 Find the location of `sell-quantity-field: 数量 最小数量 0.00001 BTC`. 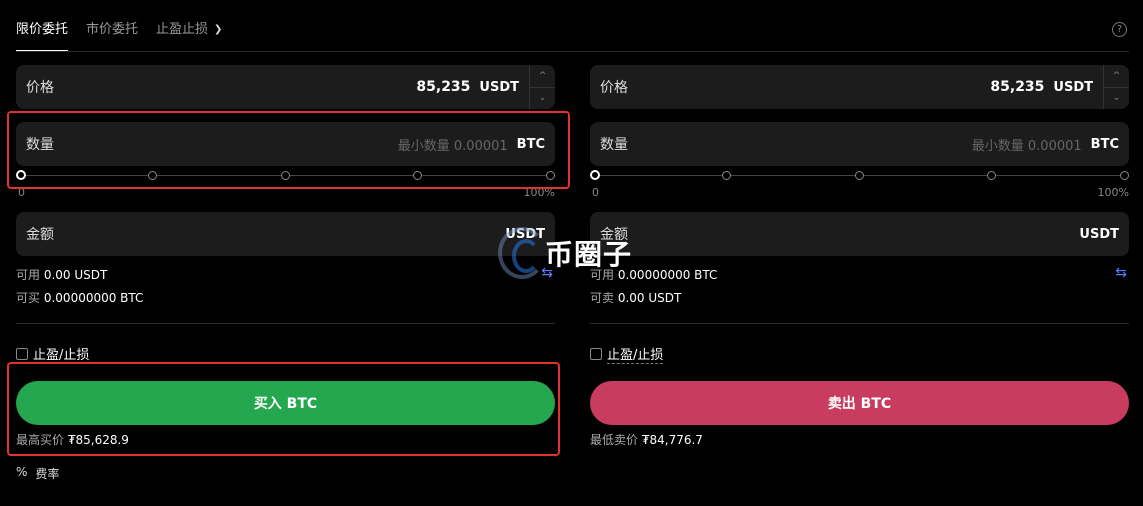

sell-quantity-field: 数量 最小数量 0.00001 BTC is located at coordinates (859, 144).